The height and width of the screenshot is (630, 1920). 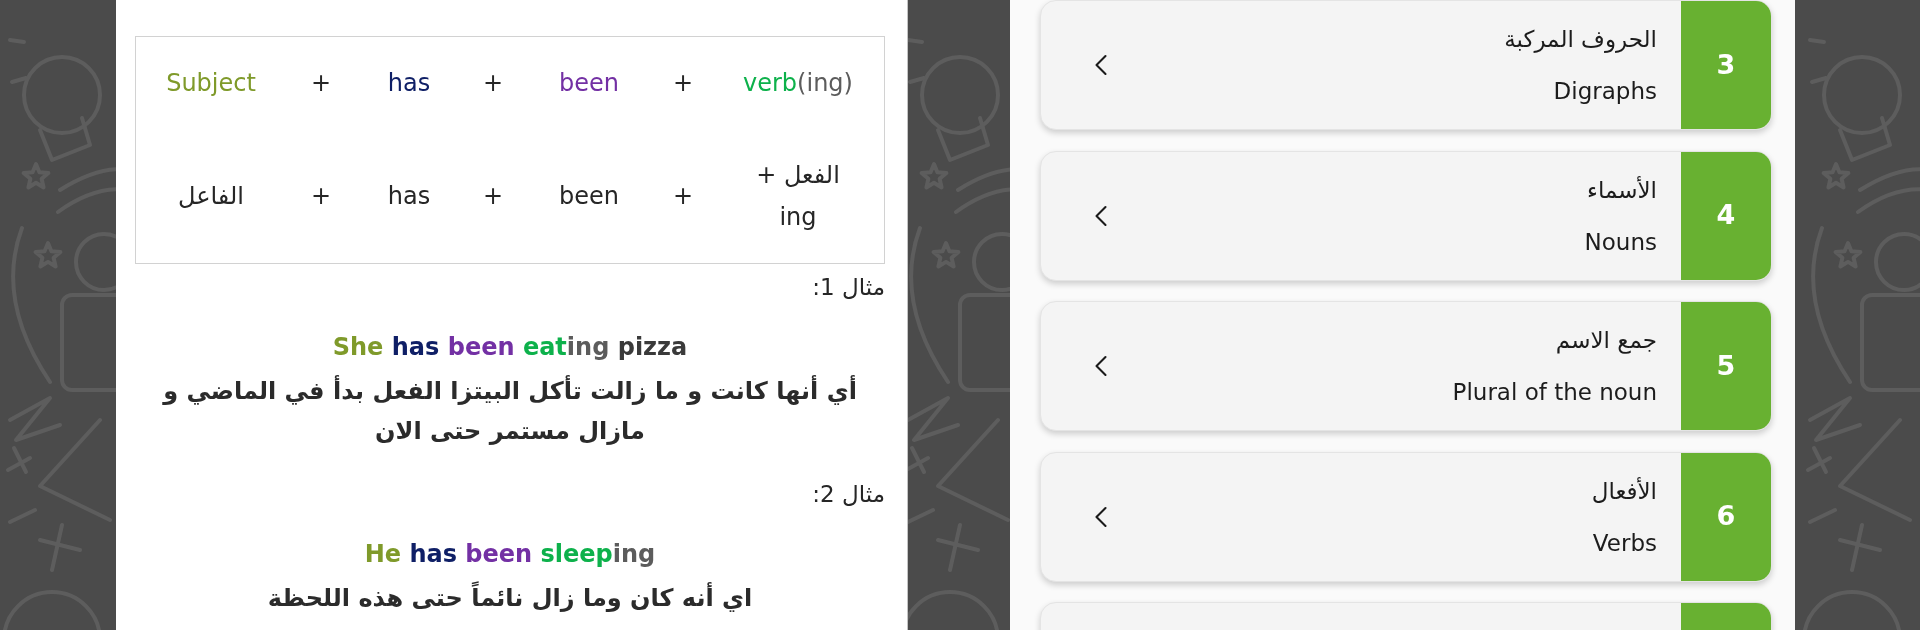 What do you see at coordinates (848, 494) in the screenshot?
I see `example-label: مثال 2:` at bounding box center [848, 494].